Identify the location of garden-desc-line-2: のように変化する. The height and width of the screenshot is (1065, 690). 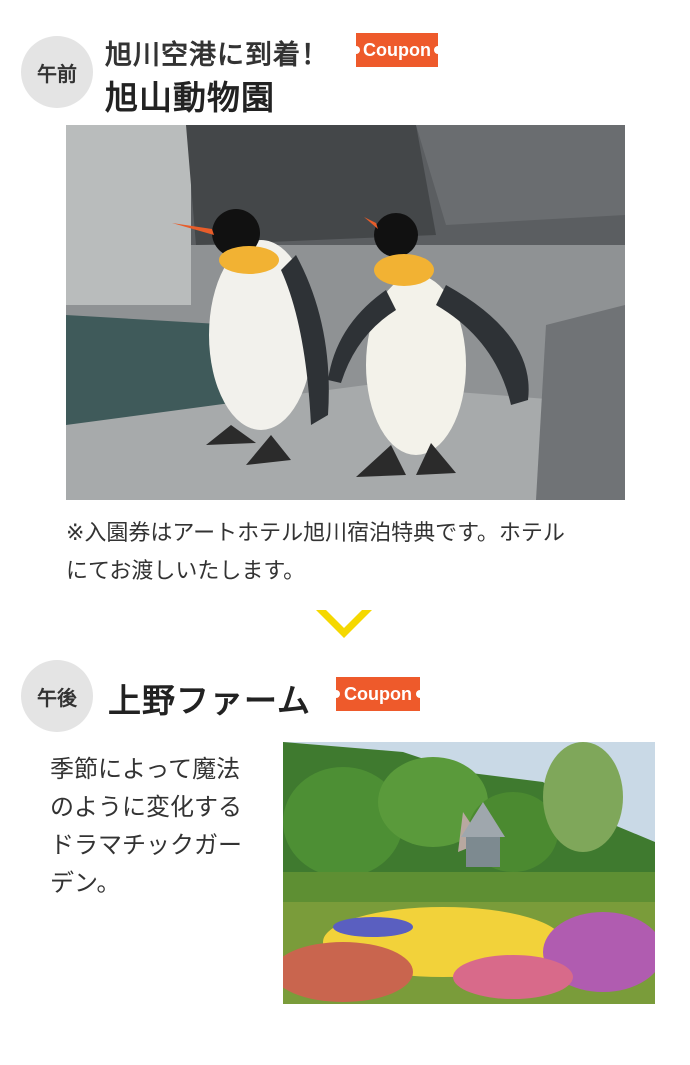
(146, 807).